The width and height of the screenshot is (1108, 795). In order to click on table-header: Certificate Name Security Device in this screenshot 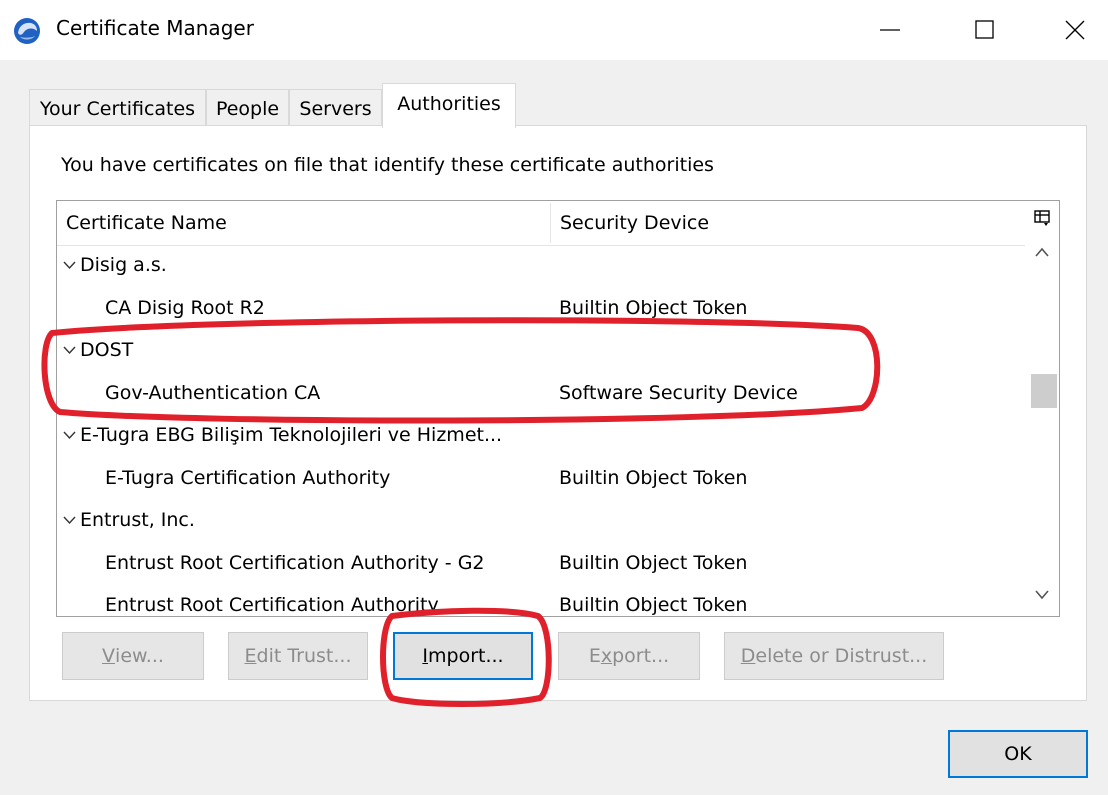, I will do `click(541, 223)`.